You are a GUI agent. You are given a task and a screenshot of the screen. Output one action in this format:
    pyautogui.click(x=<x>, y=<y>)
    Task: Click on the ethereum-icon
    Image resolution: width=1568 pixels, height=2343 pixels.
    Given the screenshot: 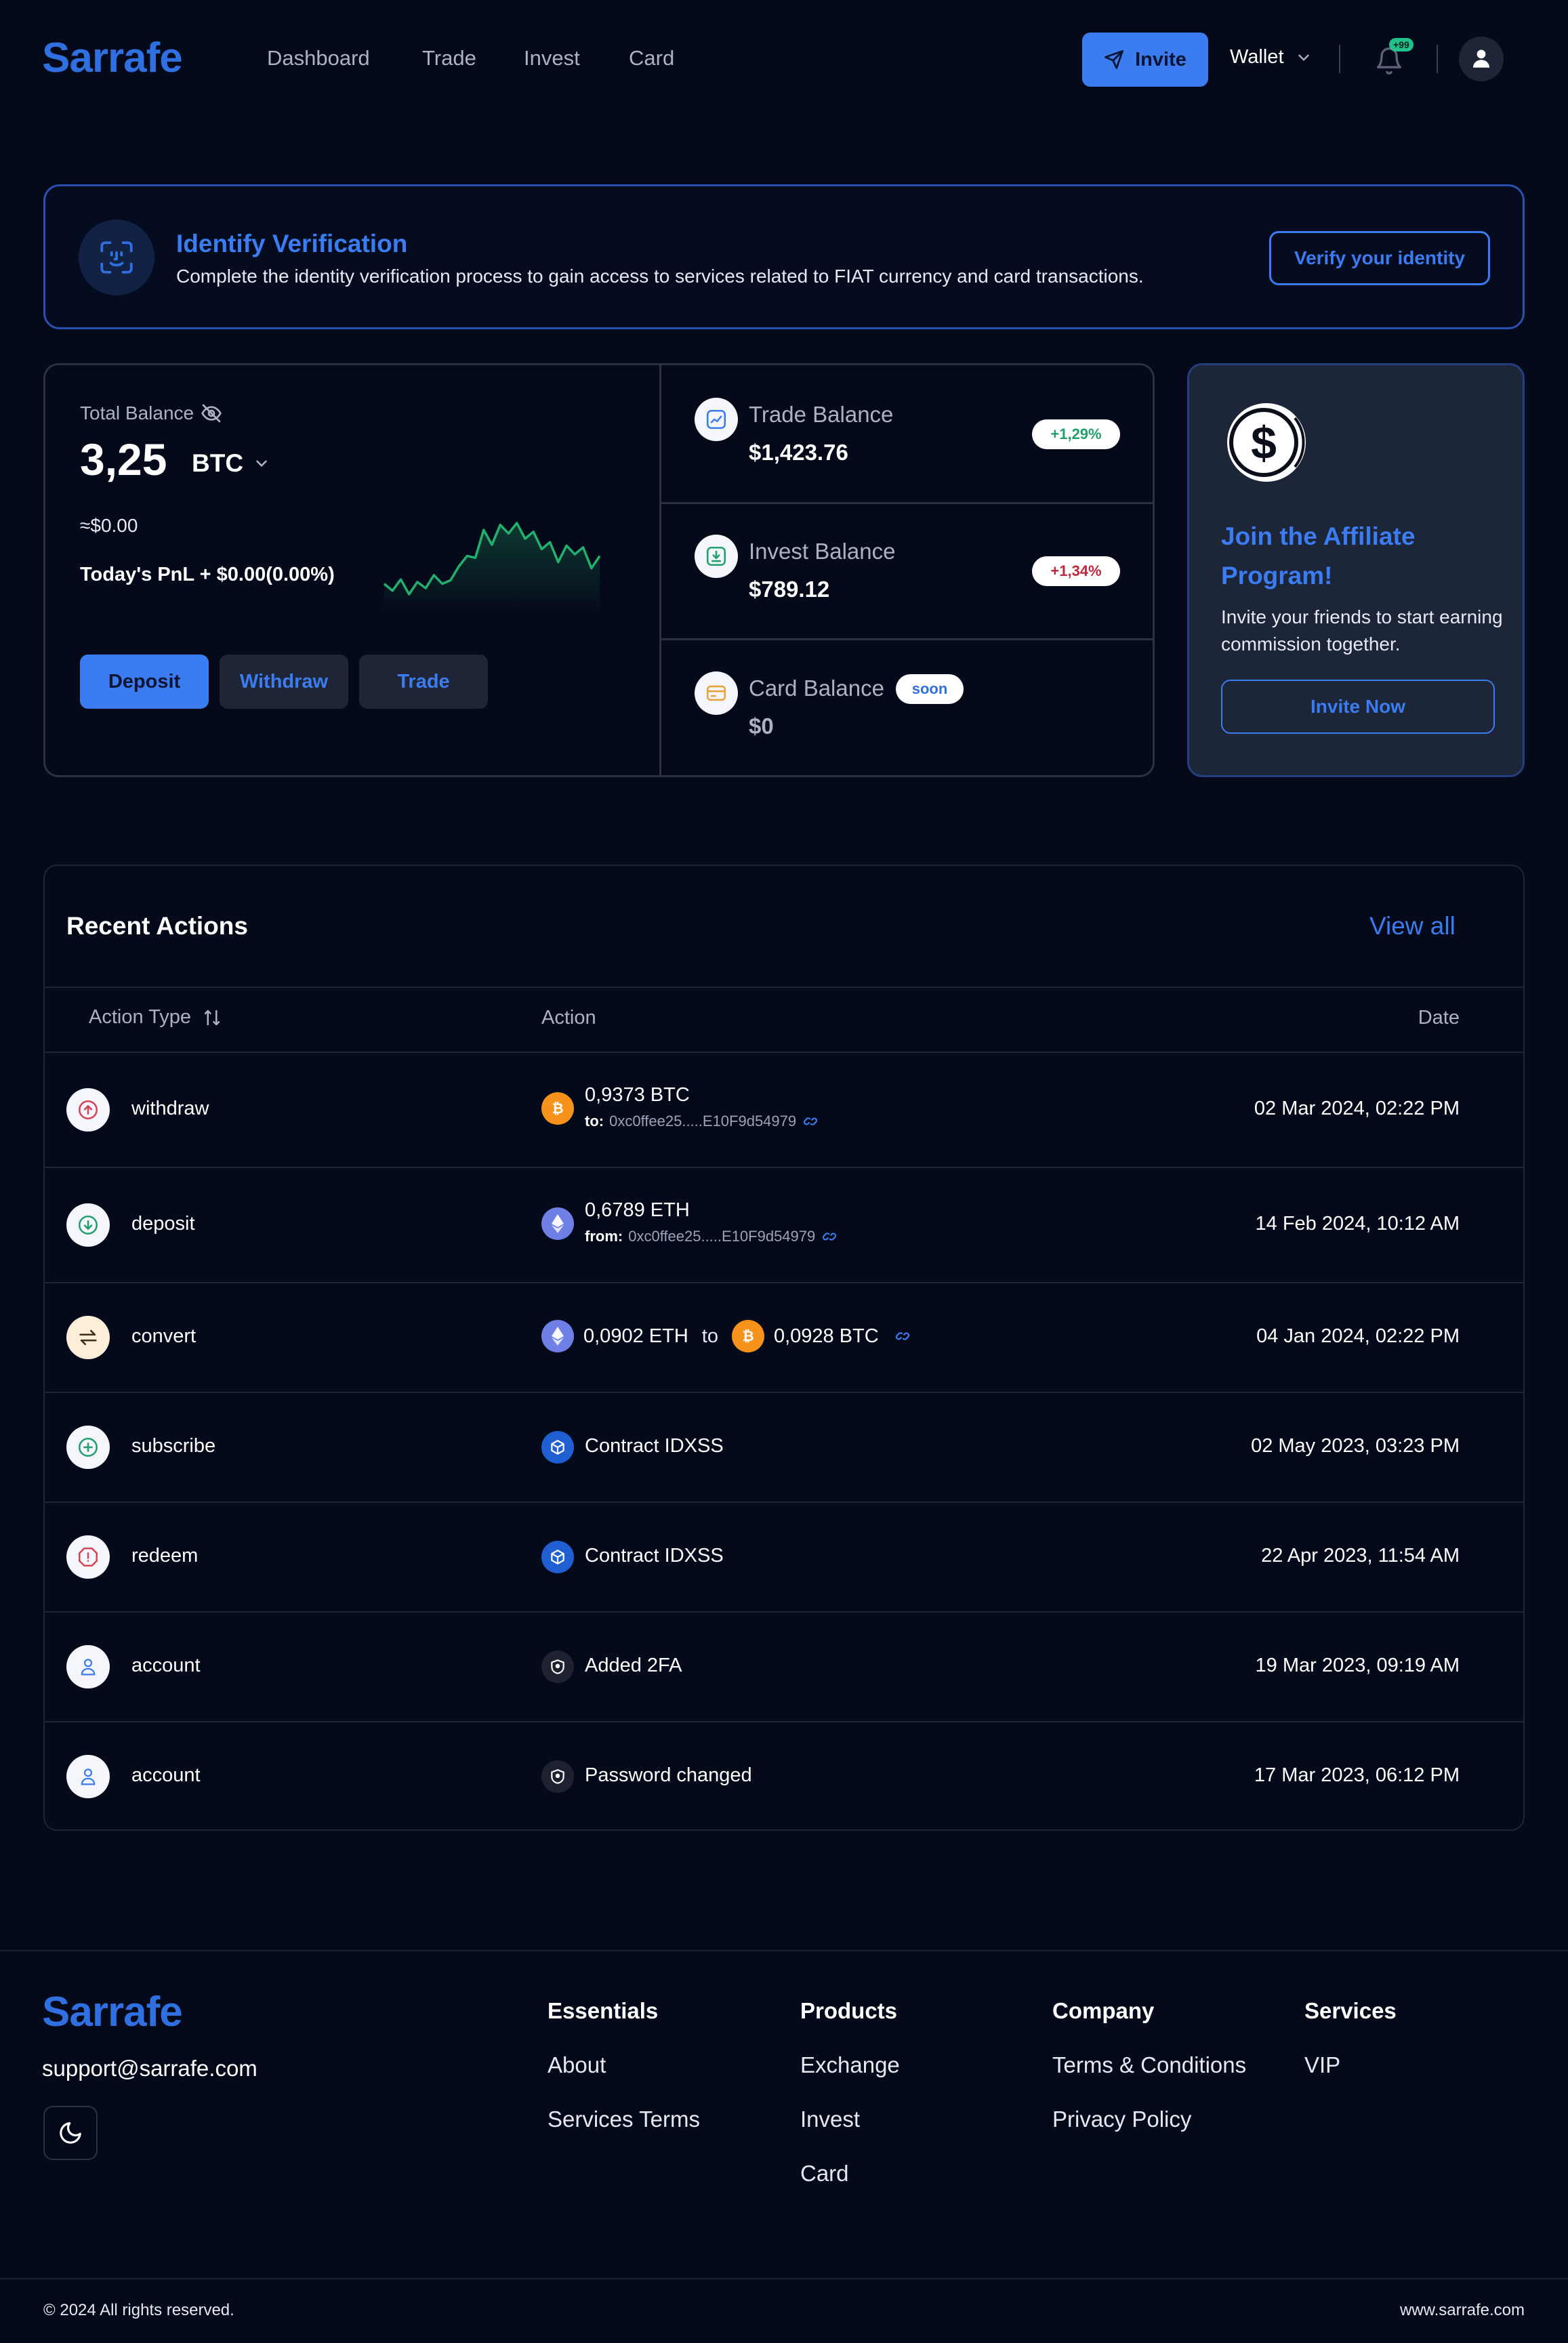 What is the action you would take?
    pyautogui.click(x=557, y=1223)
    